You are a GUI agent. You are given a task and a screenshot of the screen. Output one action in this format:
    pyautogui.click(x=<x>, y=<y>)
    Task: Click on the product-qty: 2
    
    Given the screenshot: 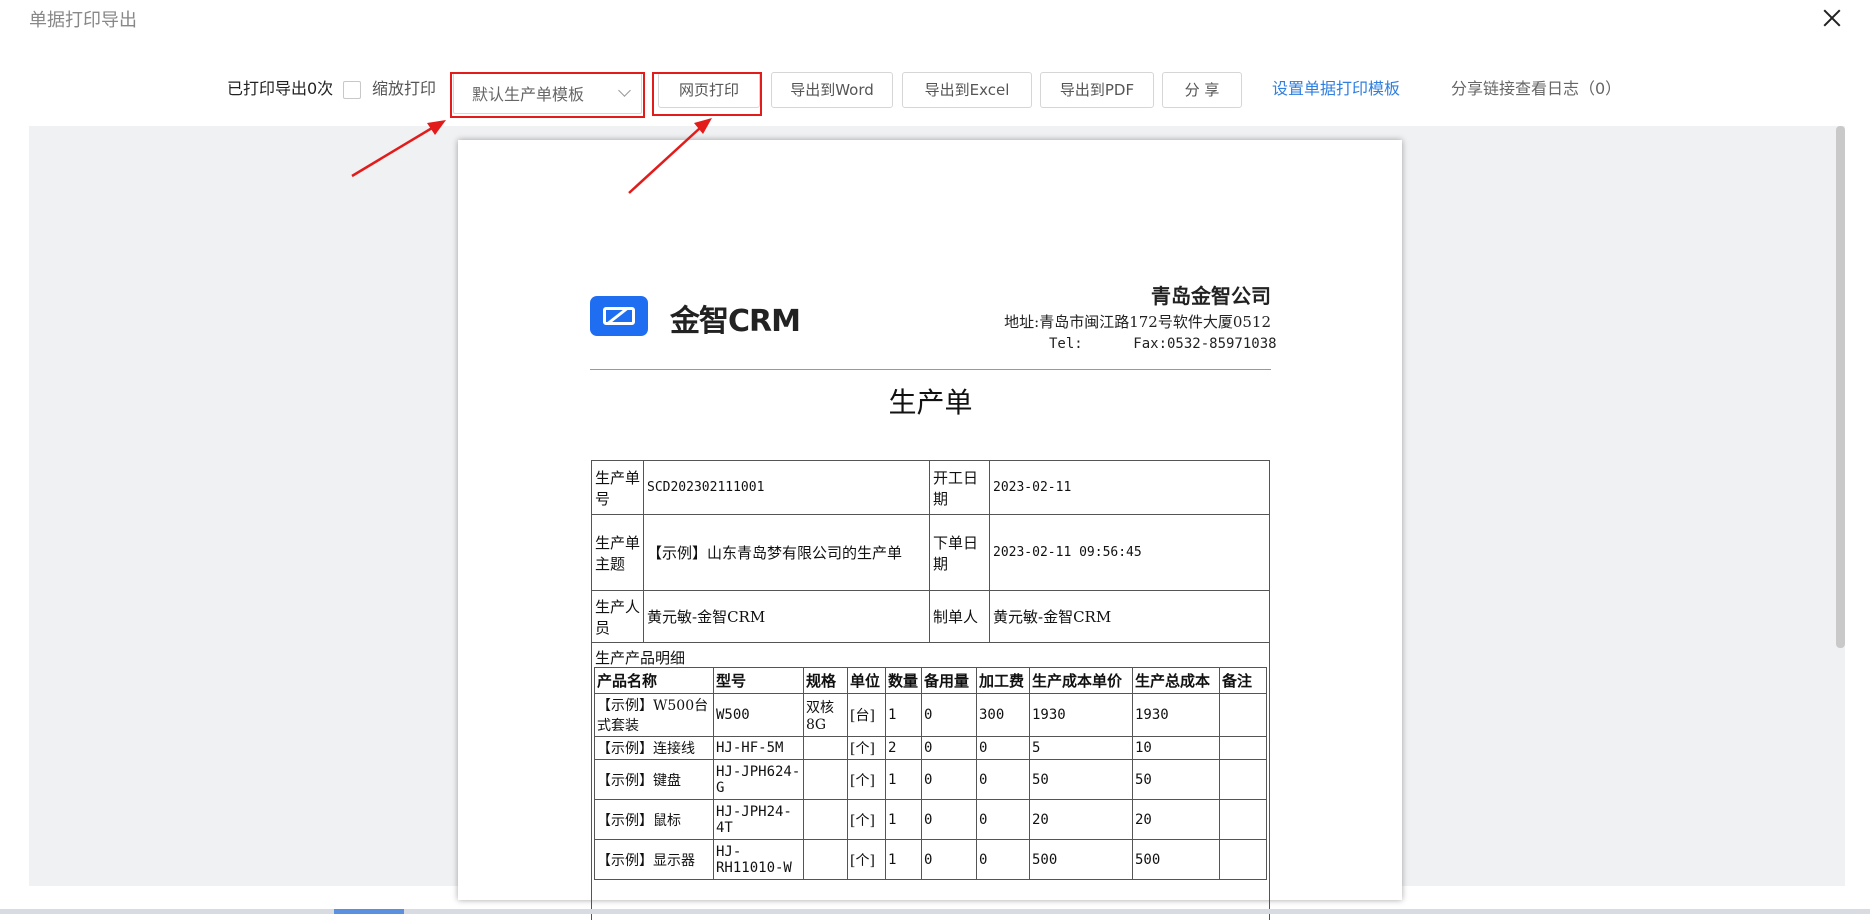 What is the action you would take?
    pyautogui.click(x=903, y=748)
    